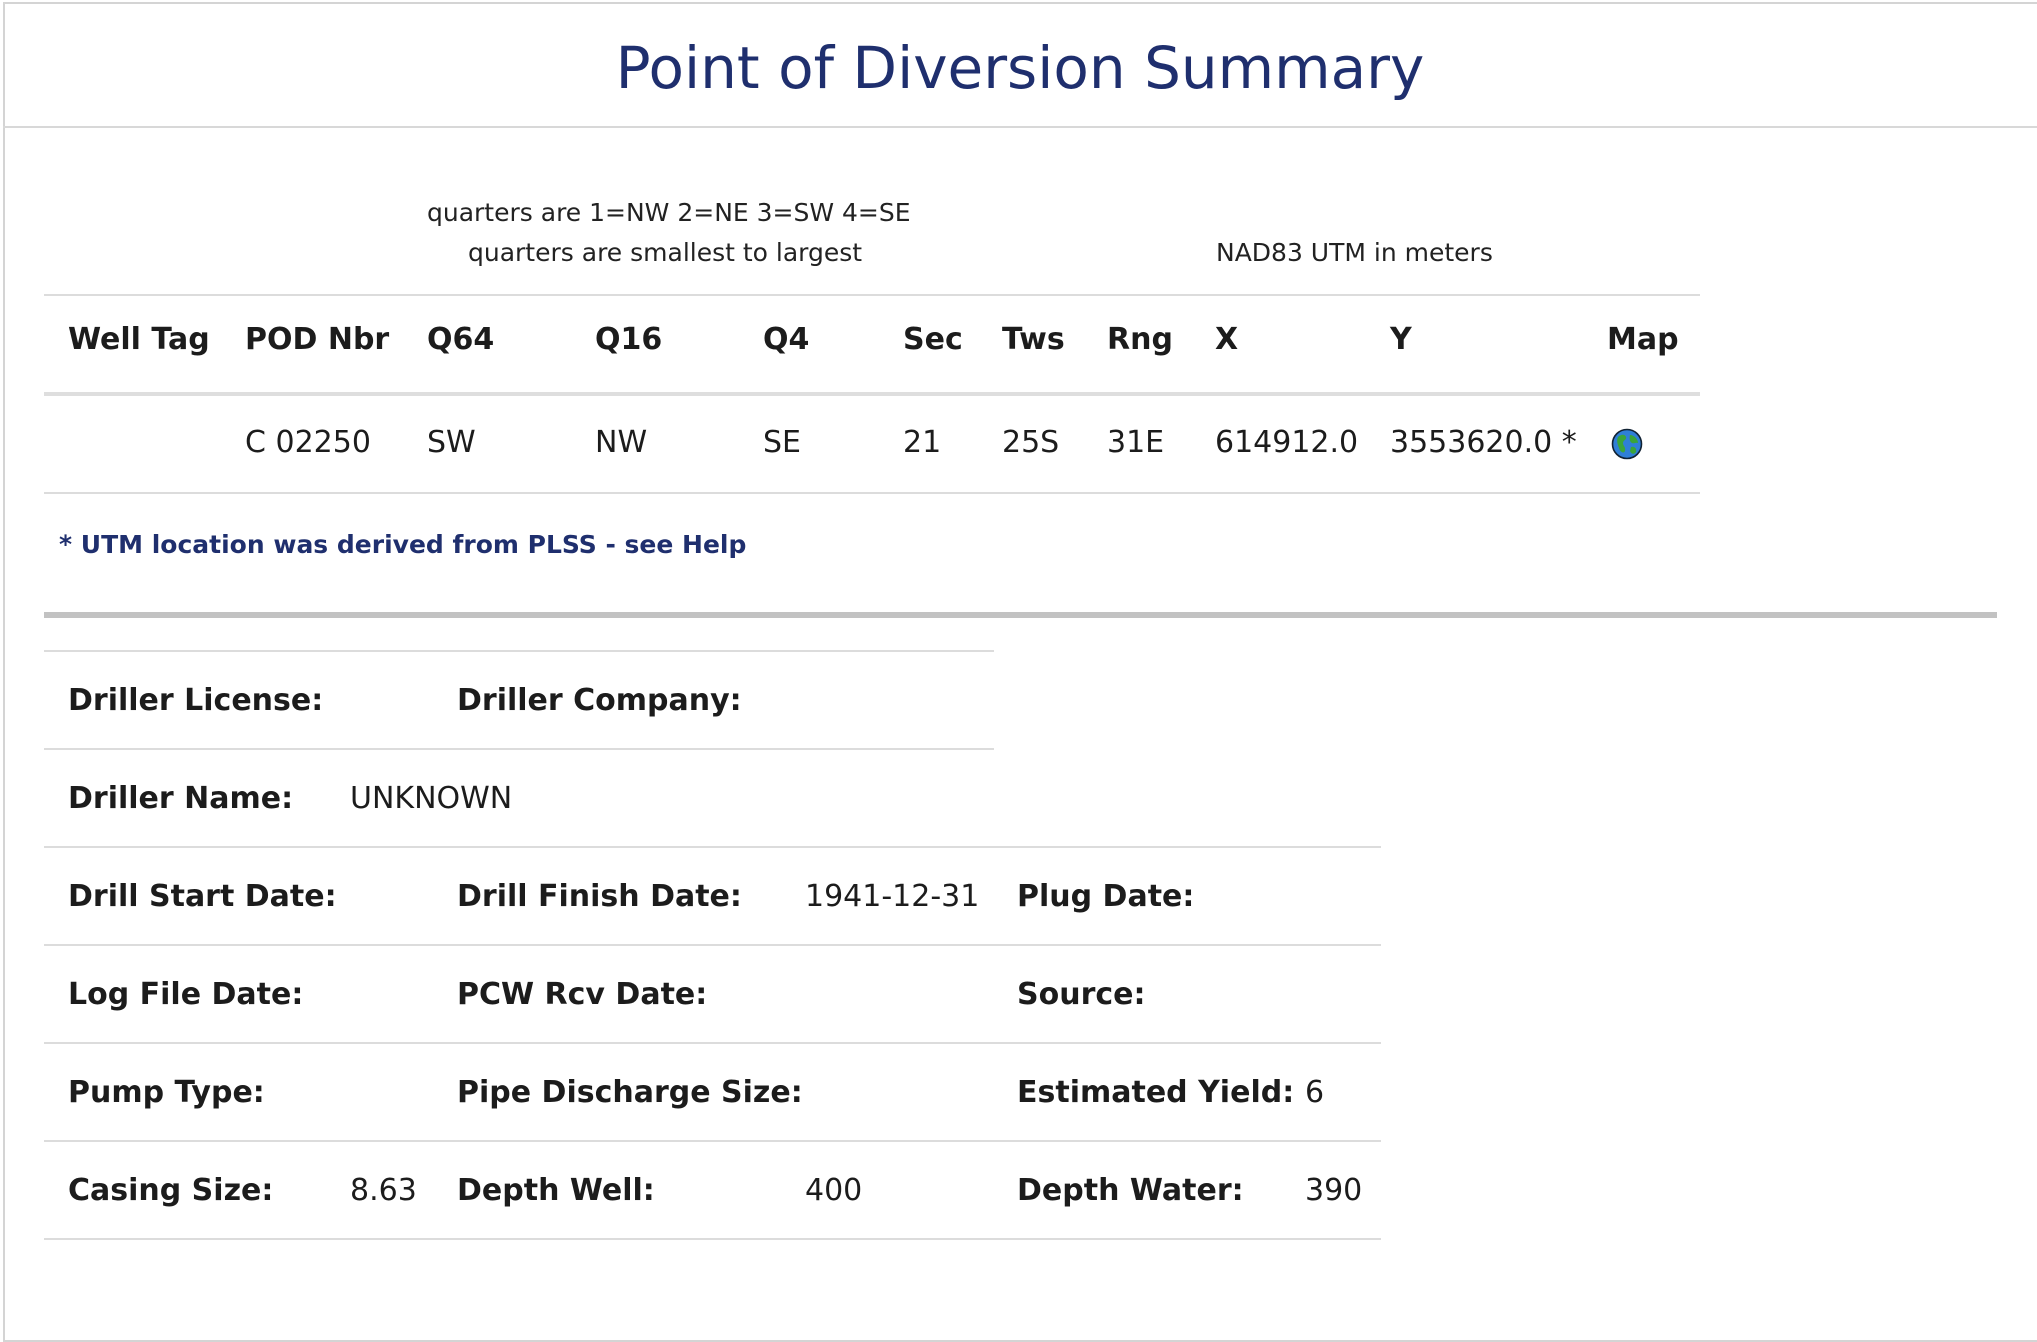 The image size is (2037, 1342). Describe the element at coordinates (629, 339) in the screenshot. I see `header-q16: Q16` at that location.